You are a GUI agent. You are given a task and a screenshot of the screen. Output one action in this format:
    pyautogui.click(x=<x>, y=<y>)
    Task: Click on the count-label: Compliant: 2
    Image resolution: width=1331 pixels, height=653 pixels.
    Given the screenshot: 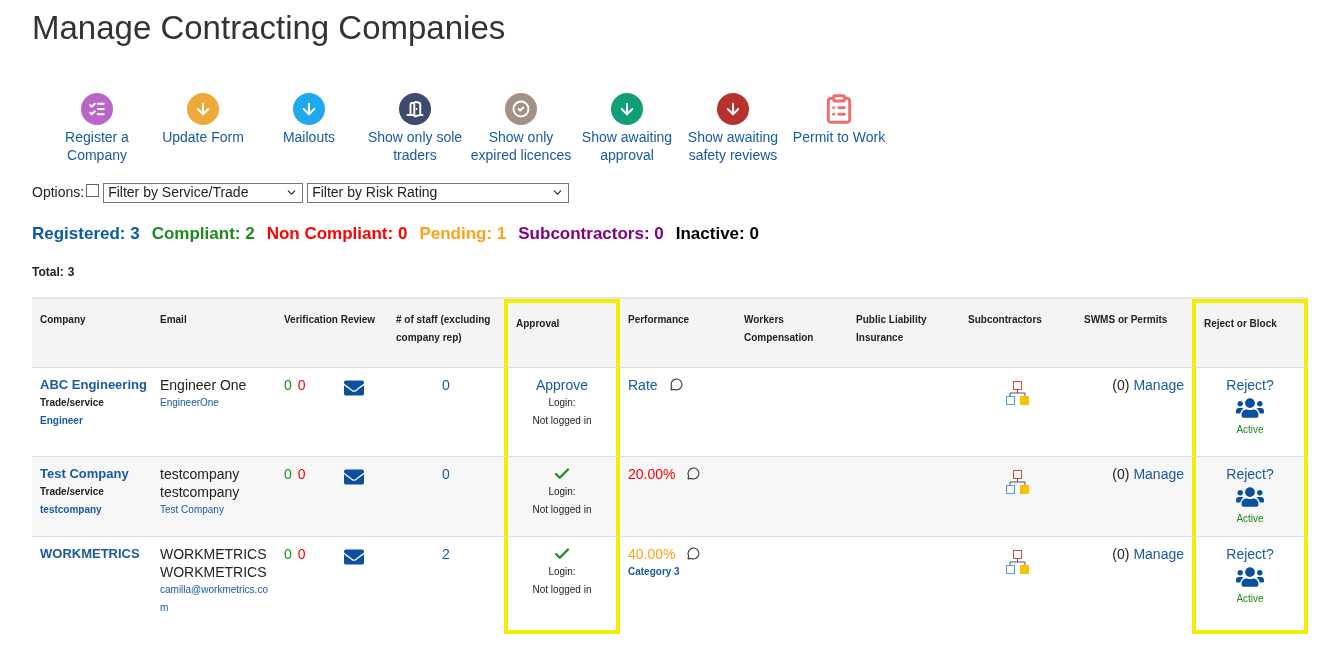 What is the action you would take?
    pyautogui.click(x=203, y=234)
    